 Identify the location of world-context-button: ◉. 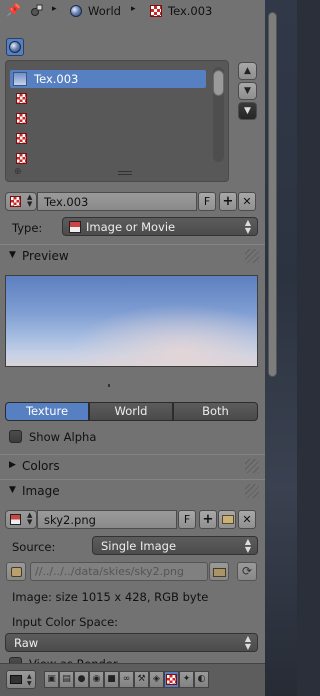
(96, 679).